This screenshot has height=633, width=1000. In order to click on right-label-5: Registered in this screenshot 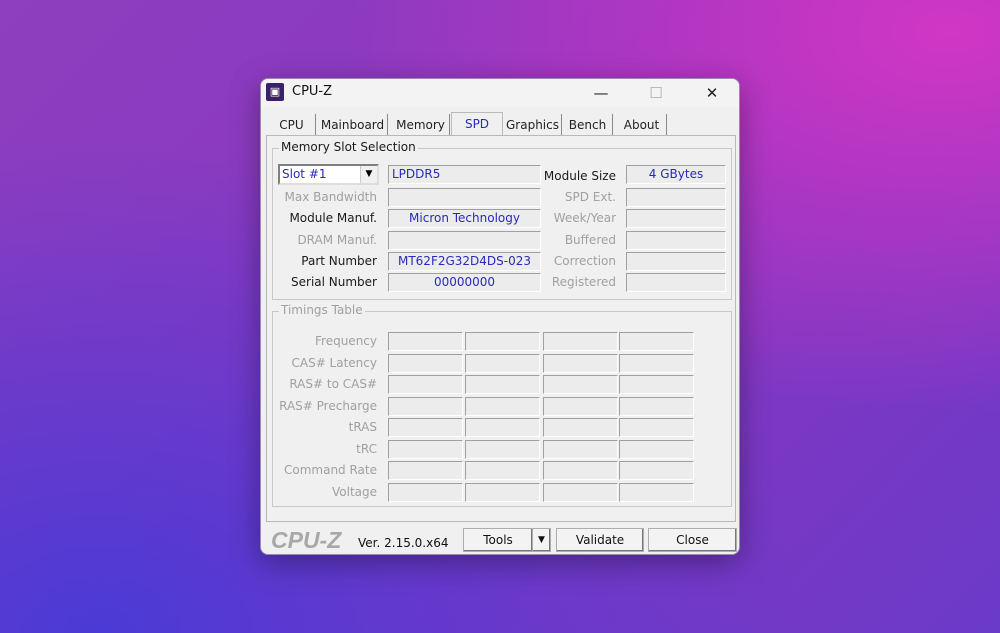, I will do `click(583, 282)`.